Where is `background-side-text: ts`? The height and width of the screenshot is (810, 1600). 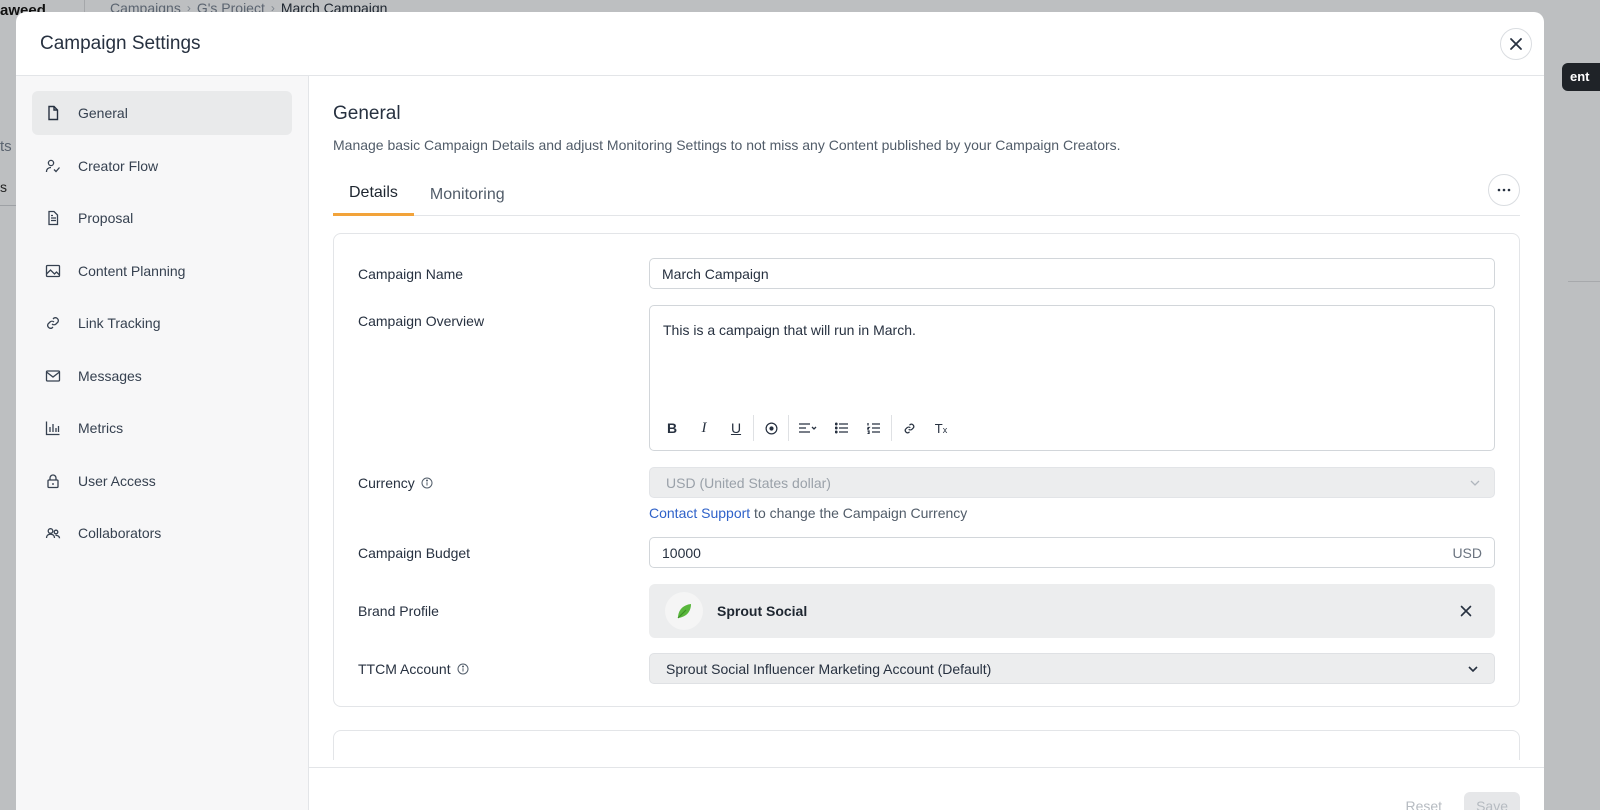 background-side-text: ts is located at coordinates (6, 146).